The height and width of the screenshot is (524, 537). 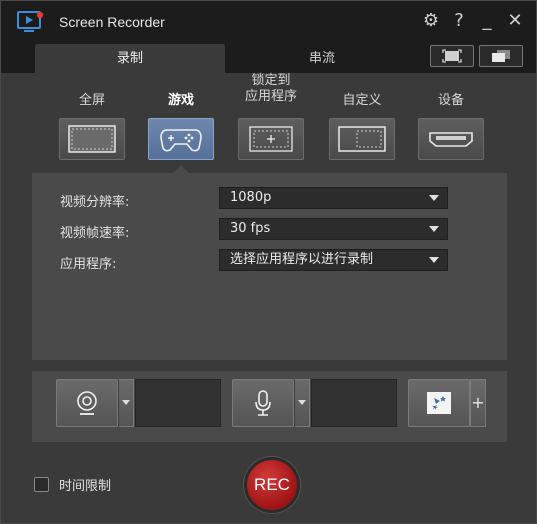 What do you see at coordinates (251, 197) in the screenshot?
I see `resolution-value: 1080p` at bounding box center [251, 197].